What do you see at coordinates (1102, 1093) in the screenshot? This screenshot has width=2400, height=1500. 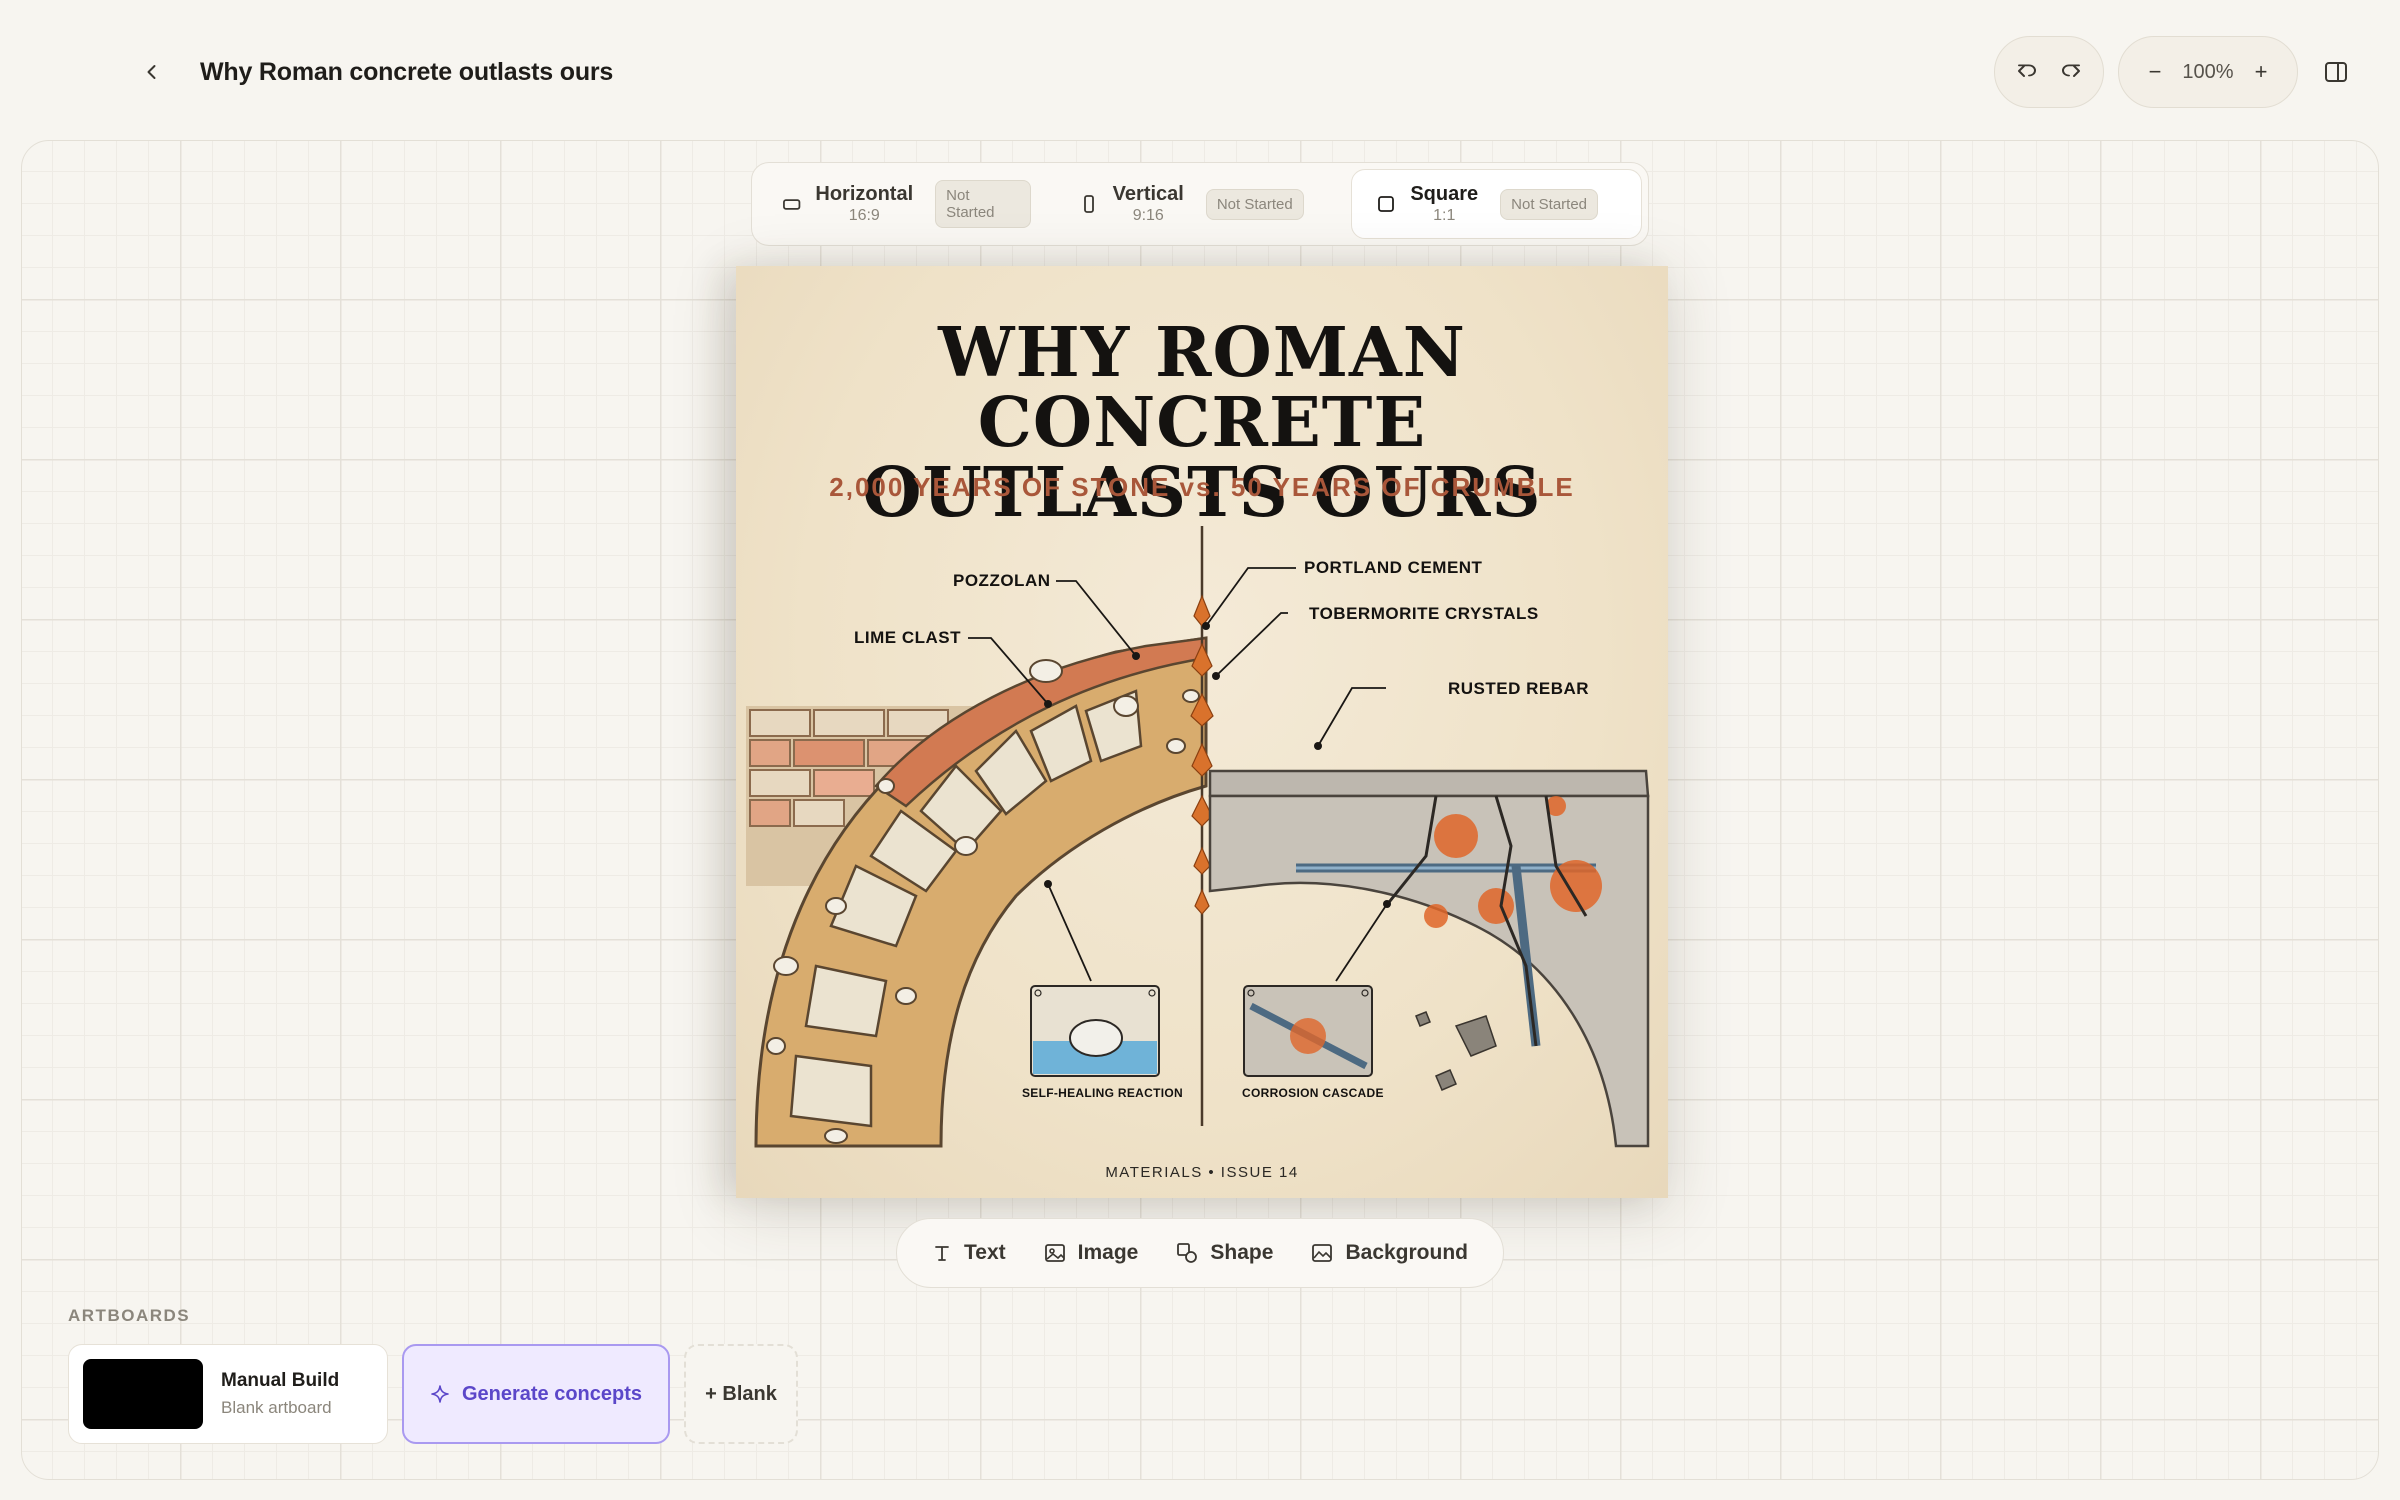 I see `label-self-healing: SELF-HEALING REACTION` at bounding box center [1102, 1093].